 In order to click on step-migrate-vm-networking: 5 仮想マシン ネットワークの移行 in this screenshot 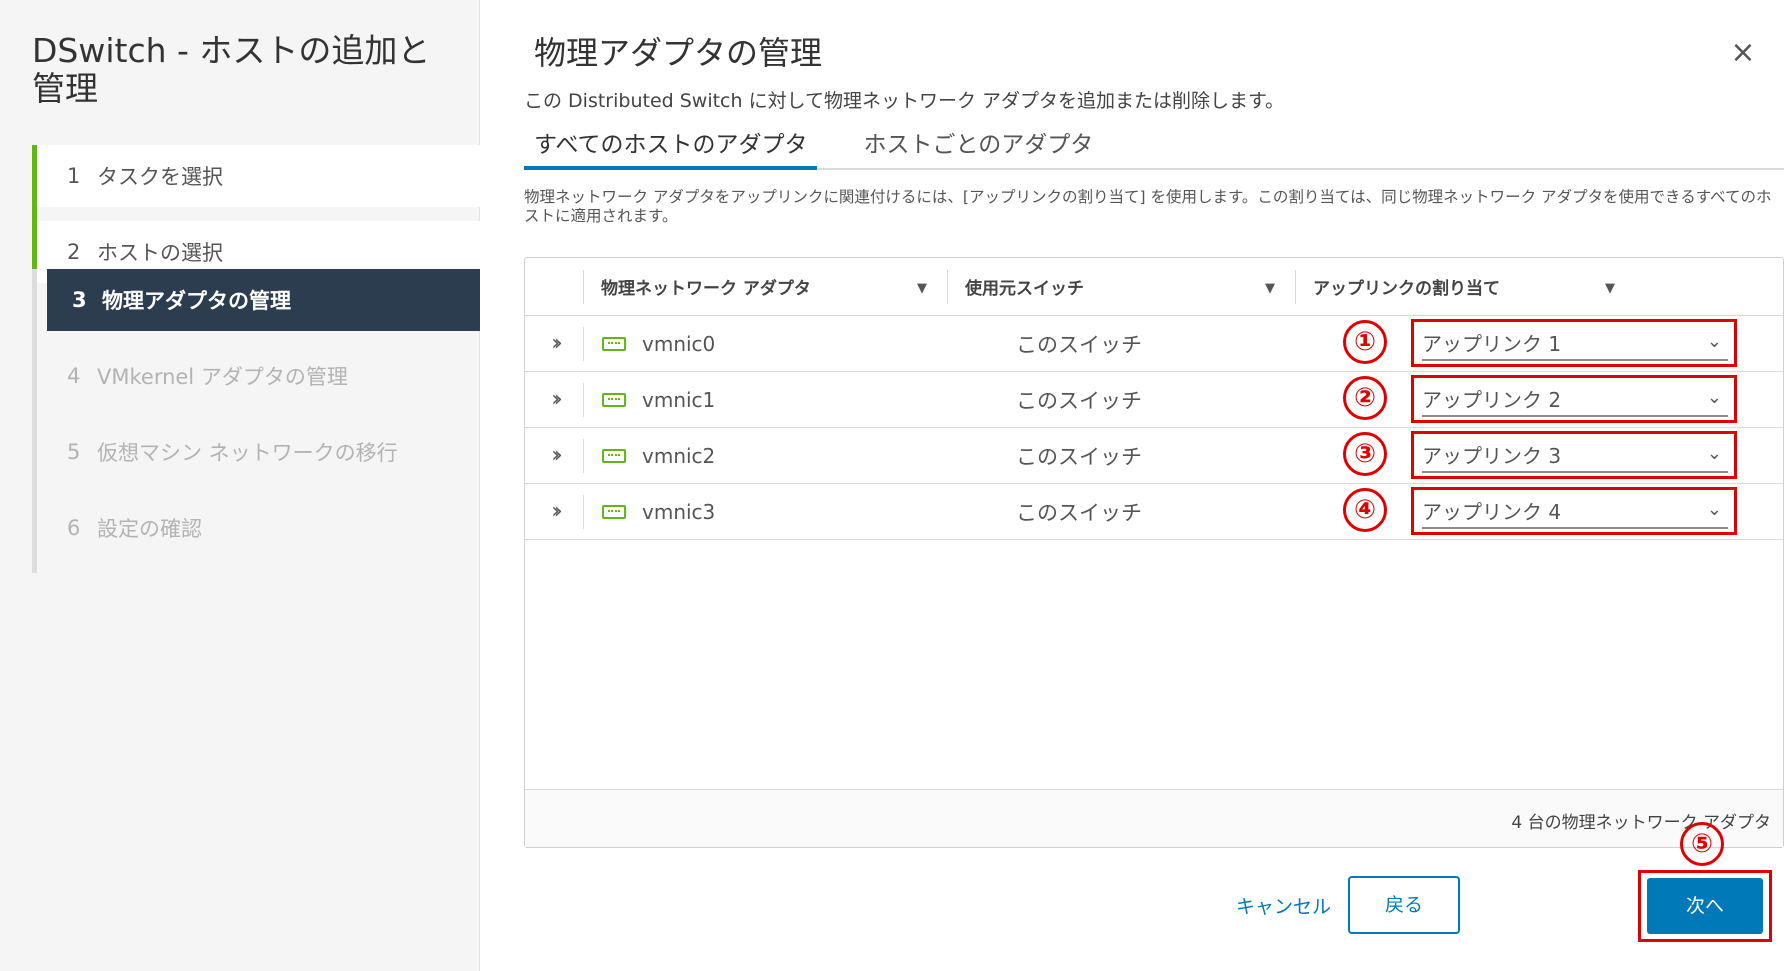, I will do `click(258, 452)`.